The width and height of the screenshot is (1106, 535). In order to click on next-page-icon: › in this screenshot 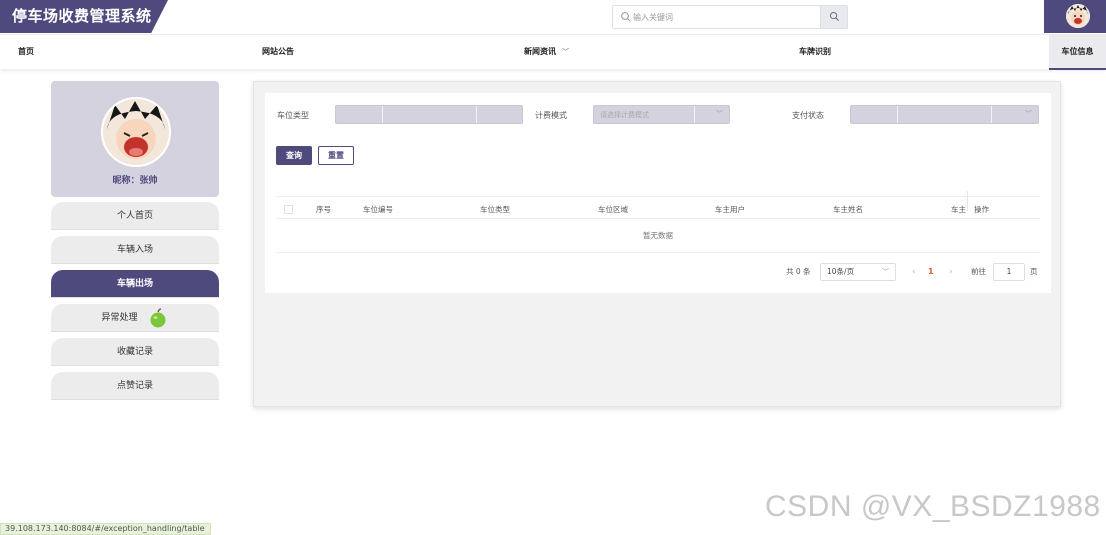, I will do `click(951, 272)`.